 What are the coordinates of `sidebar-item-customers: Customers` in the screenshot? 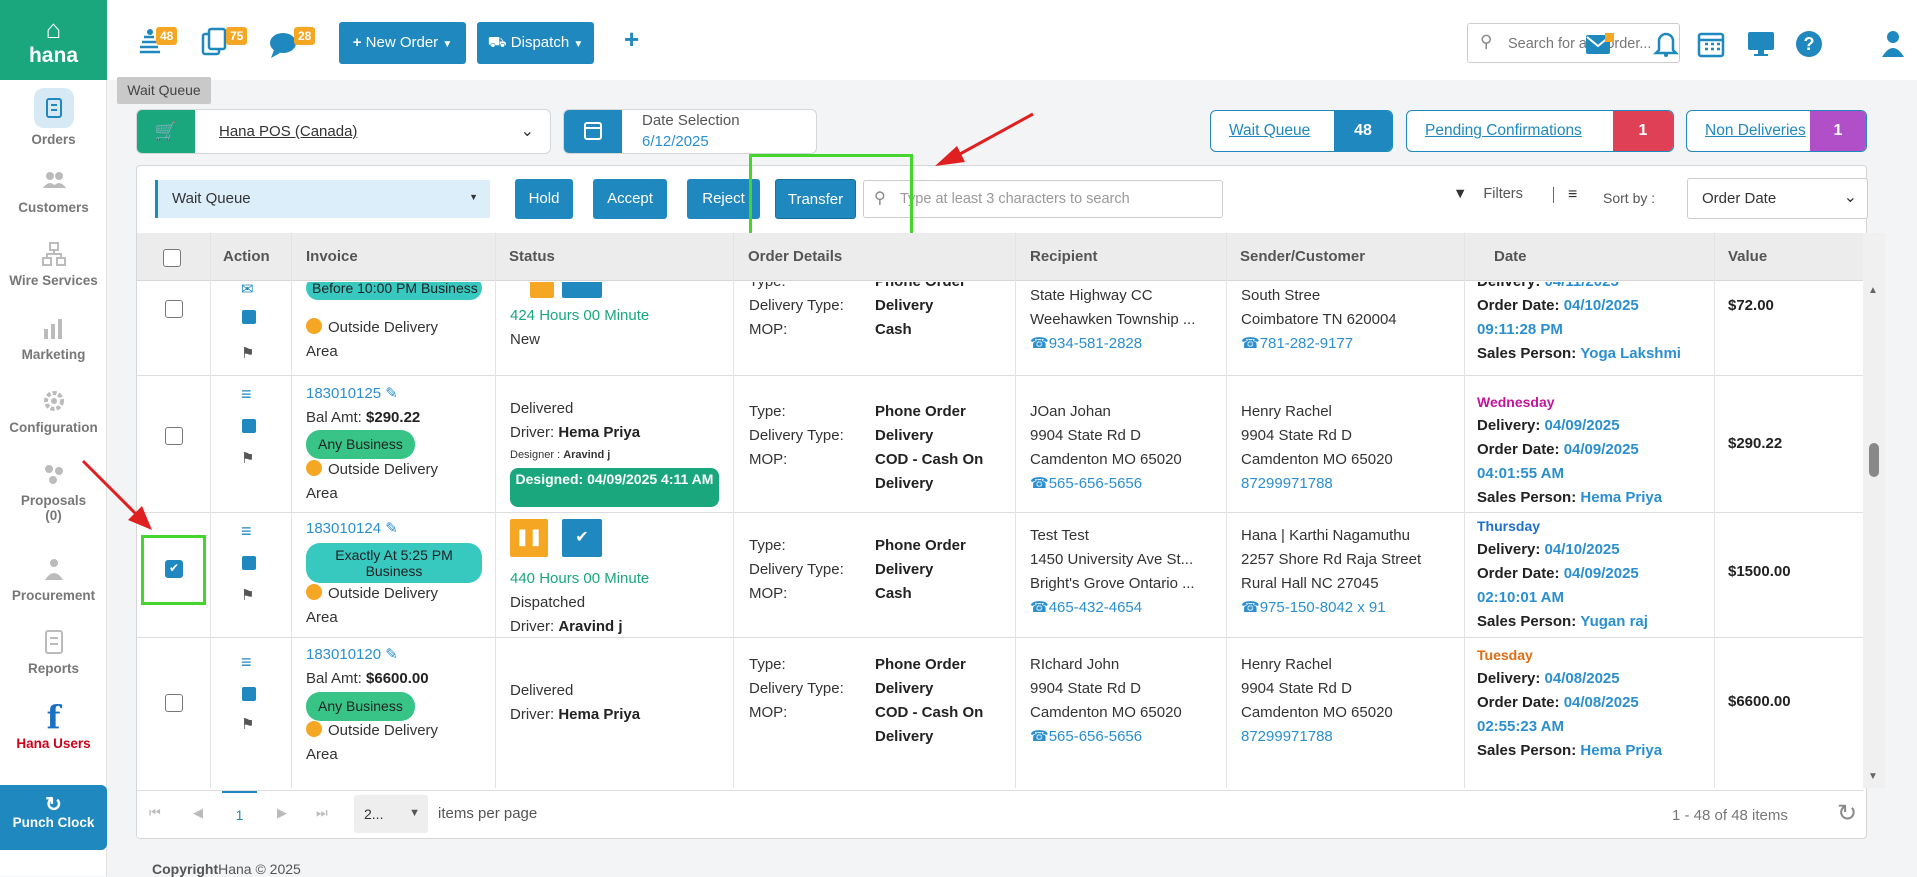 It's located at (53, 191).